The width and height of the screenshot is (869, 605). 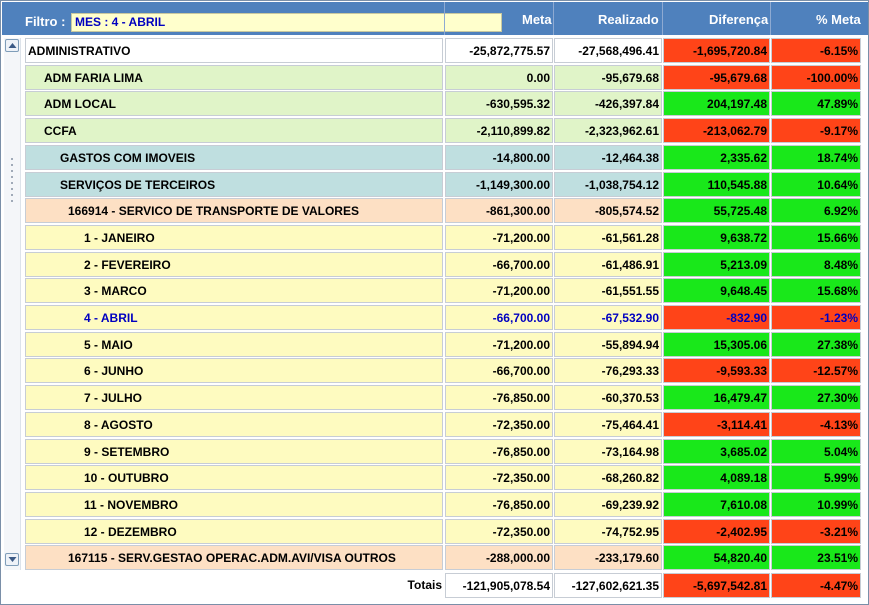 What do you see at coordinates (608, 264) in the screenshot?
I see `row-realizado-cell: -61,486.91` at bounding box center [608, 264].